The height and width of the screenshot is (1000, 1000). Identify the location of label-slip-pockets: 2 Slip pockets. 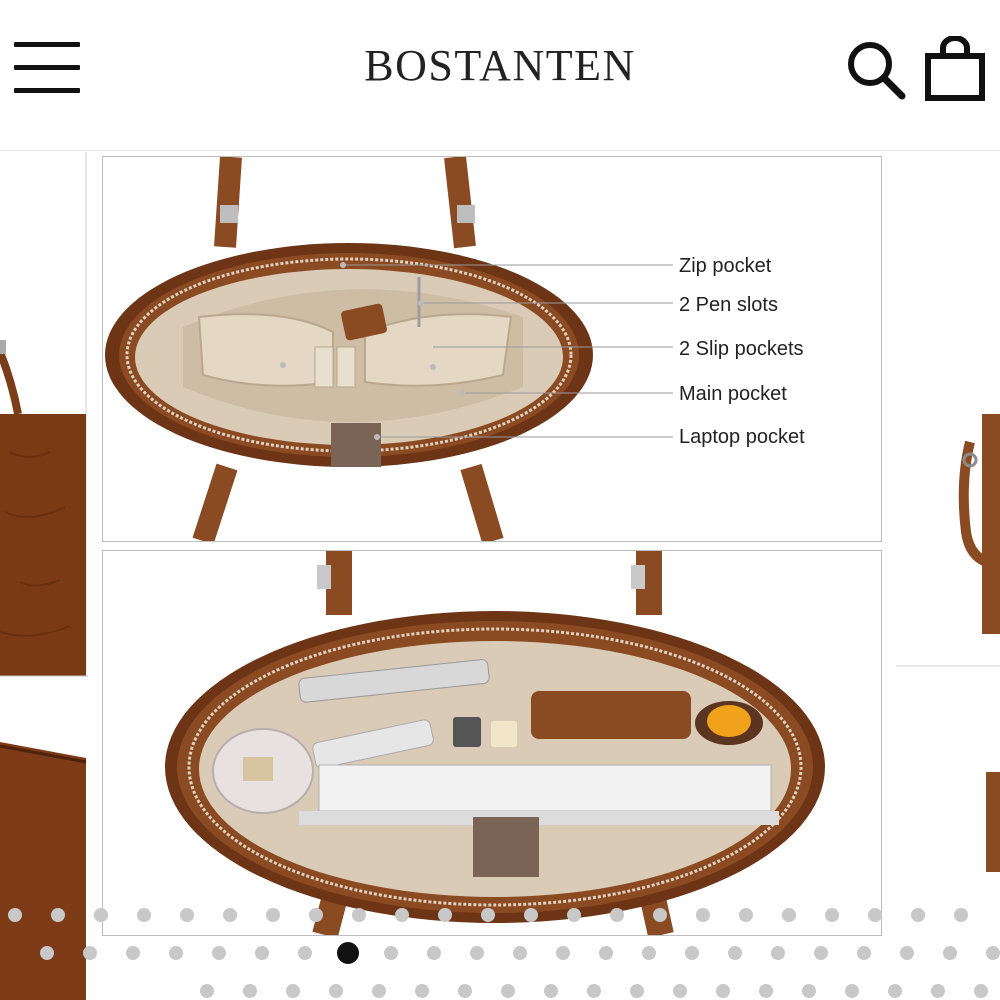
(741, 349).